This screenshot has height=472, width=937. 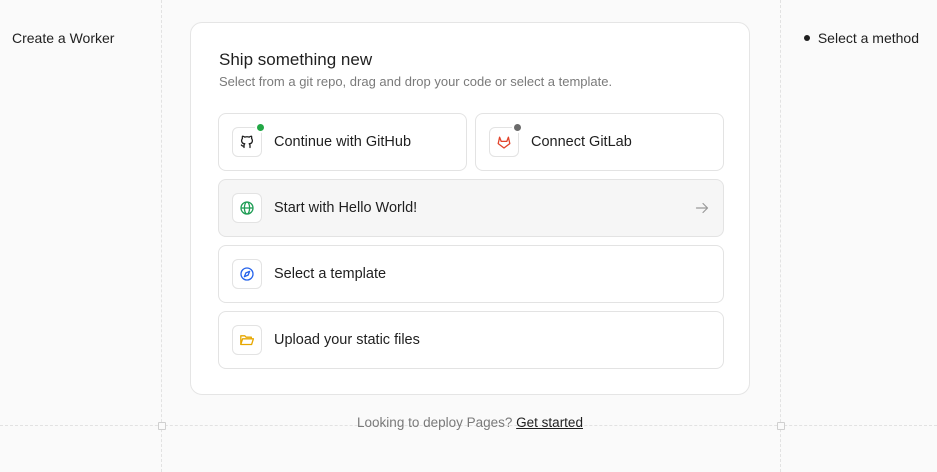 What do you see at coordinates (347, 340) in the screenshot?
I see `upload-label: Upload your static files` at bounding box center [347, 340].